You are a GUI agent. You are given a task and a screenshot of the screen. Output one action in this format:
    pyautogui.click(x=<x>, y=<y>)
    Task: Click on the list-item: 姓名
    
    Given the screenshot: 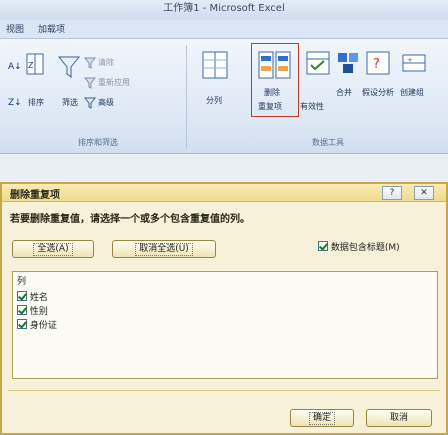 What is the action you would take?
    pyautogui.click(x=32, y=296)
    